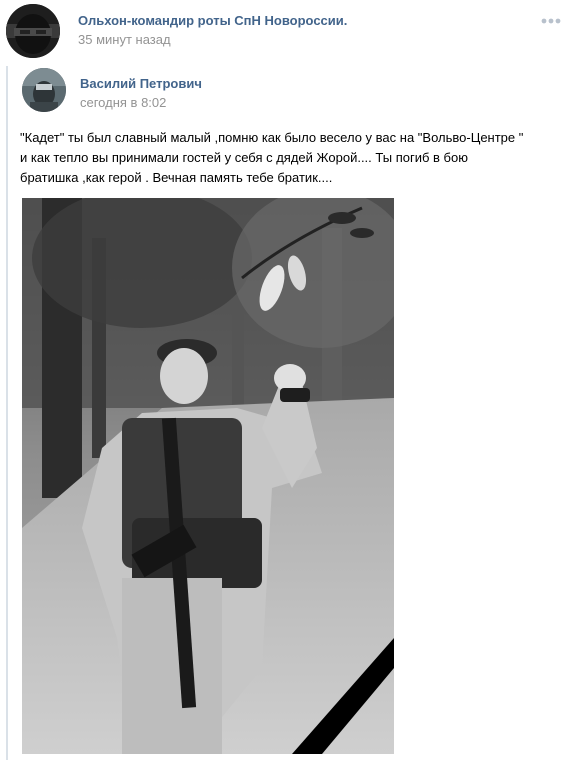 This screenshot has width=568, height=760. I want to click on repost-time-link: сегодня в 8:02, so click(123, 102).